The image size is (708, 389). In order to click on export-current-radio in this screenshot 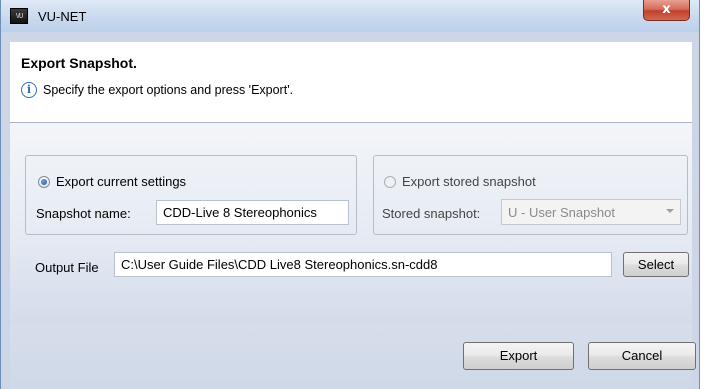, I will do `click(44, 182)`.